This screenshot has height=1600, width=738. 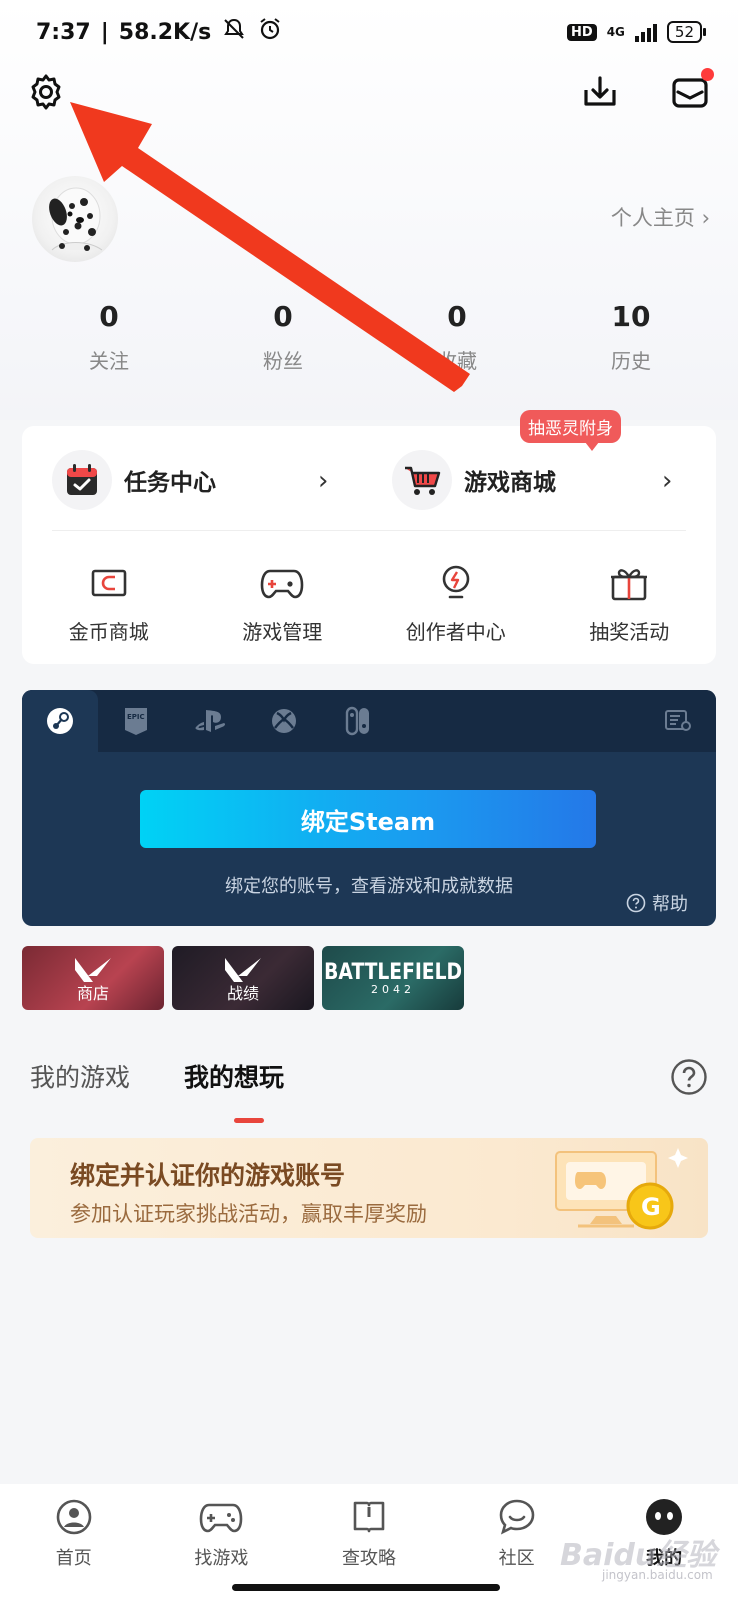 I want to click on message-button, so click(x=691, y=91).